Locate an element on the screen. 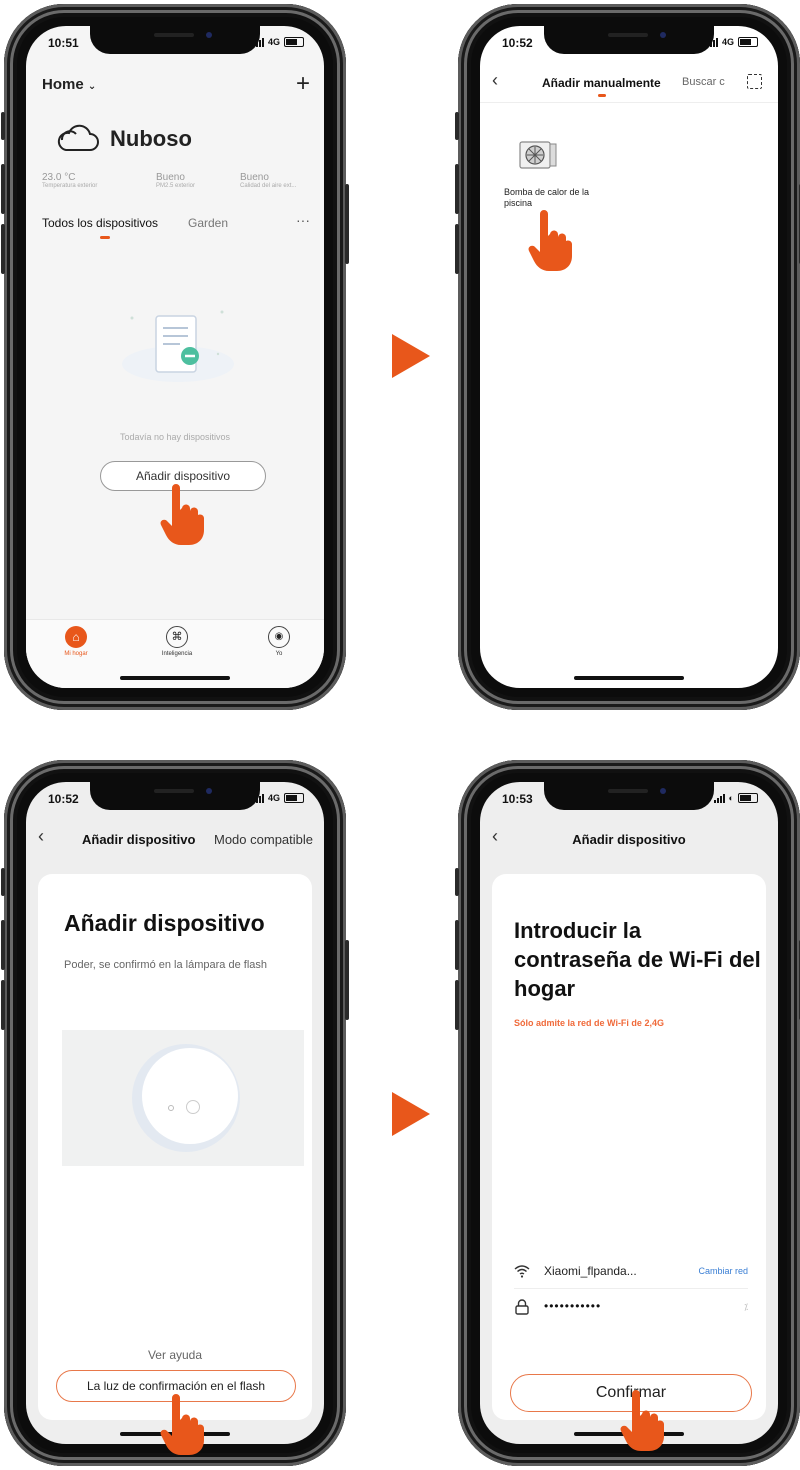 Image resolution: width=800 pixels, height=1470 pixels. tab-search: Buscar c is located at coordinates (703, 82).